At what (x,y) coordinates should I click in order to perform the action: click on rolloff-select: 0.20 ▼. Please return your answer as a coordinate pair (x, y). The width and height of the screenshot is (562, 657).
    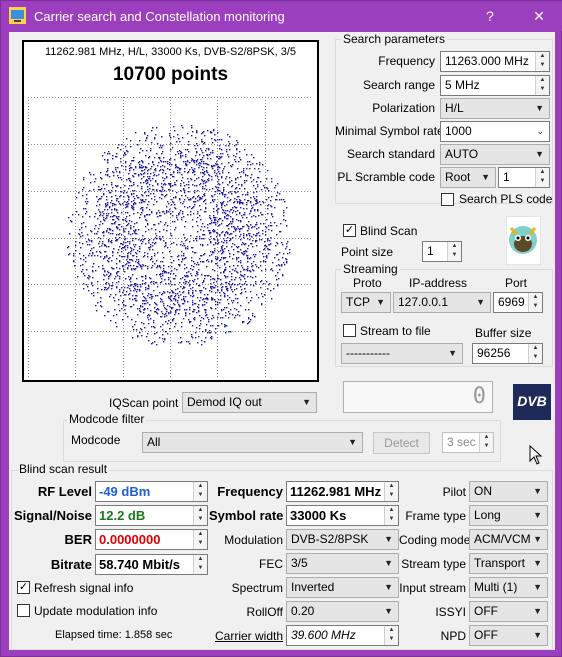
    Looking at the image, I should click on (342, 611).